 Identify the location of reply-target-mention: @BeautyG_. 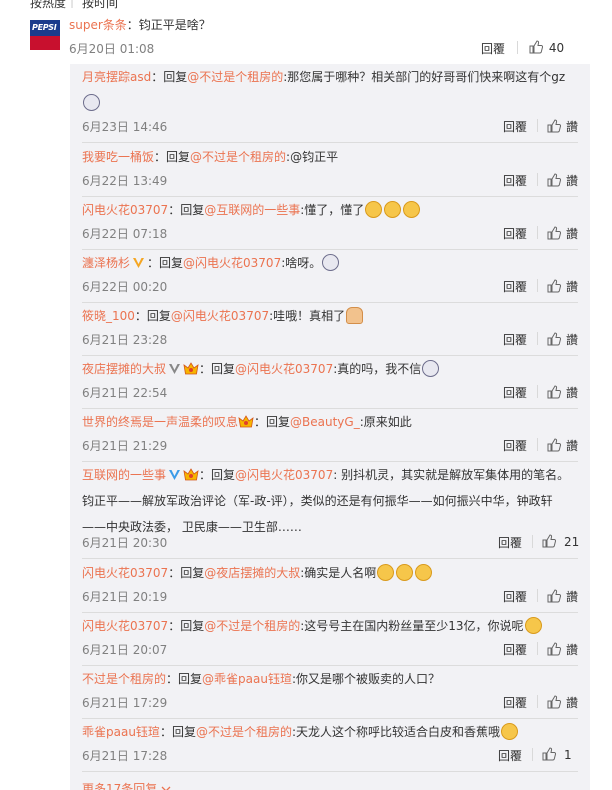
(325, 422).